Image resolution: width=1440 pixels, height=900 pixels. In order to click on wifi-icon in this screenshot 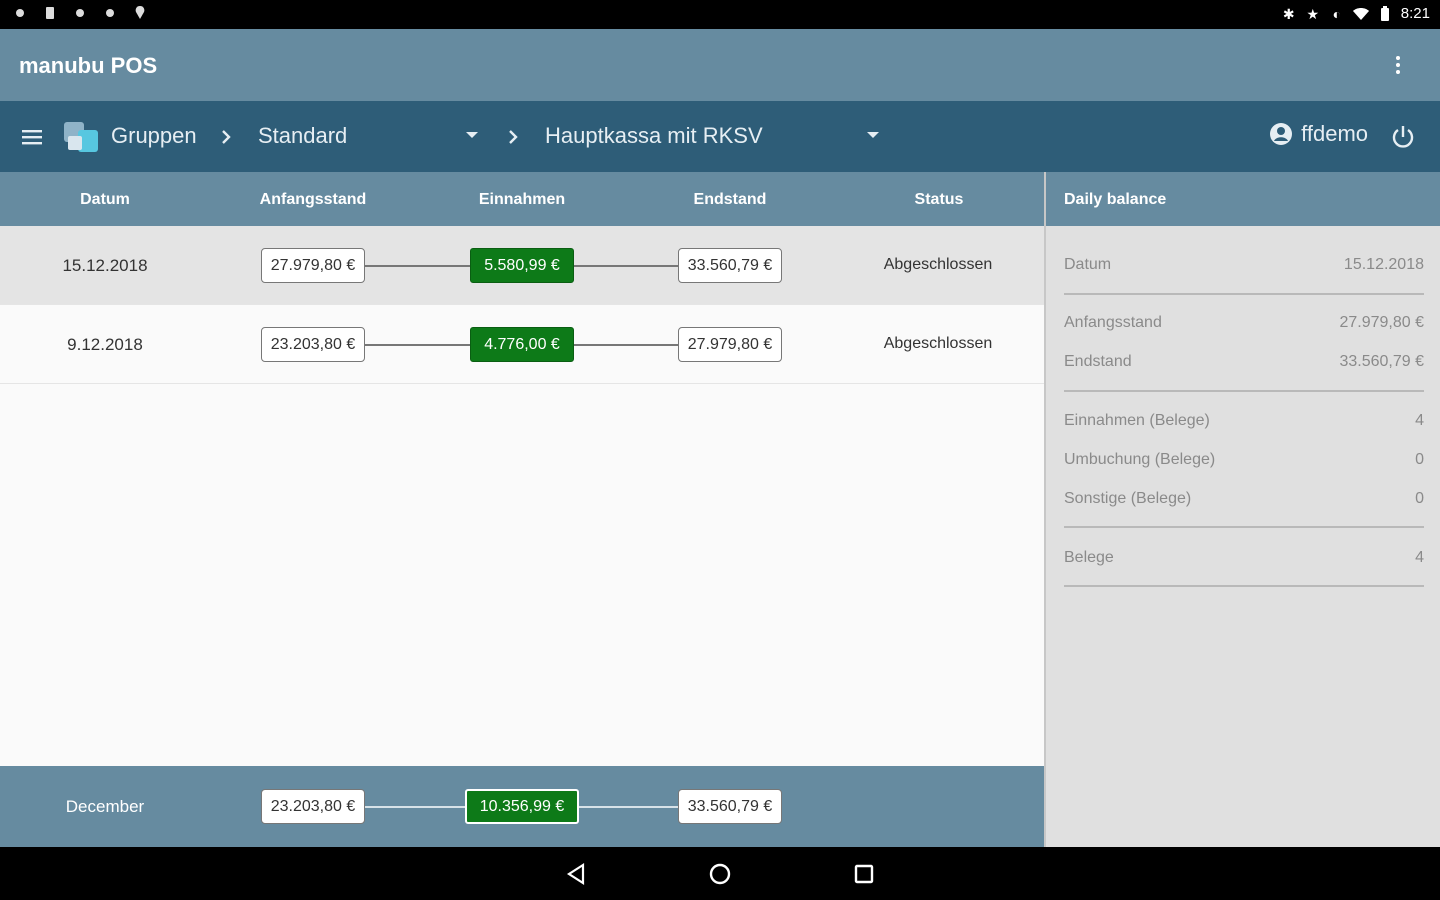, I will do `click(1360, 13)`.